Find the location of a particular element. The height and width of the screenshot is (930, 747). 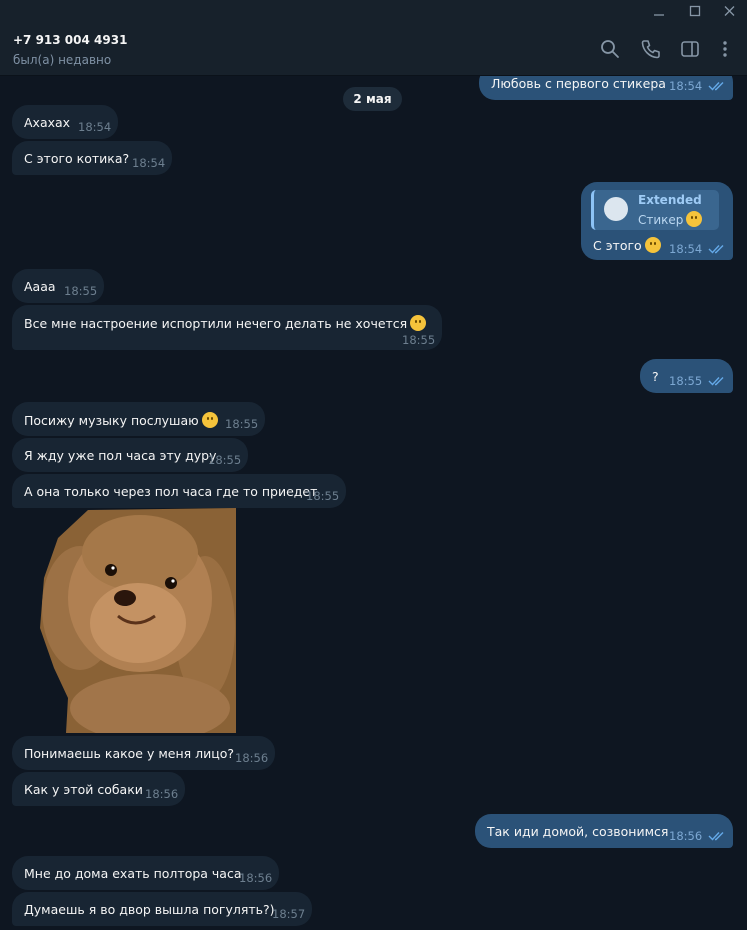

slight-smile-emoji-icon is located at coordinates (418, 323).